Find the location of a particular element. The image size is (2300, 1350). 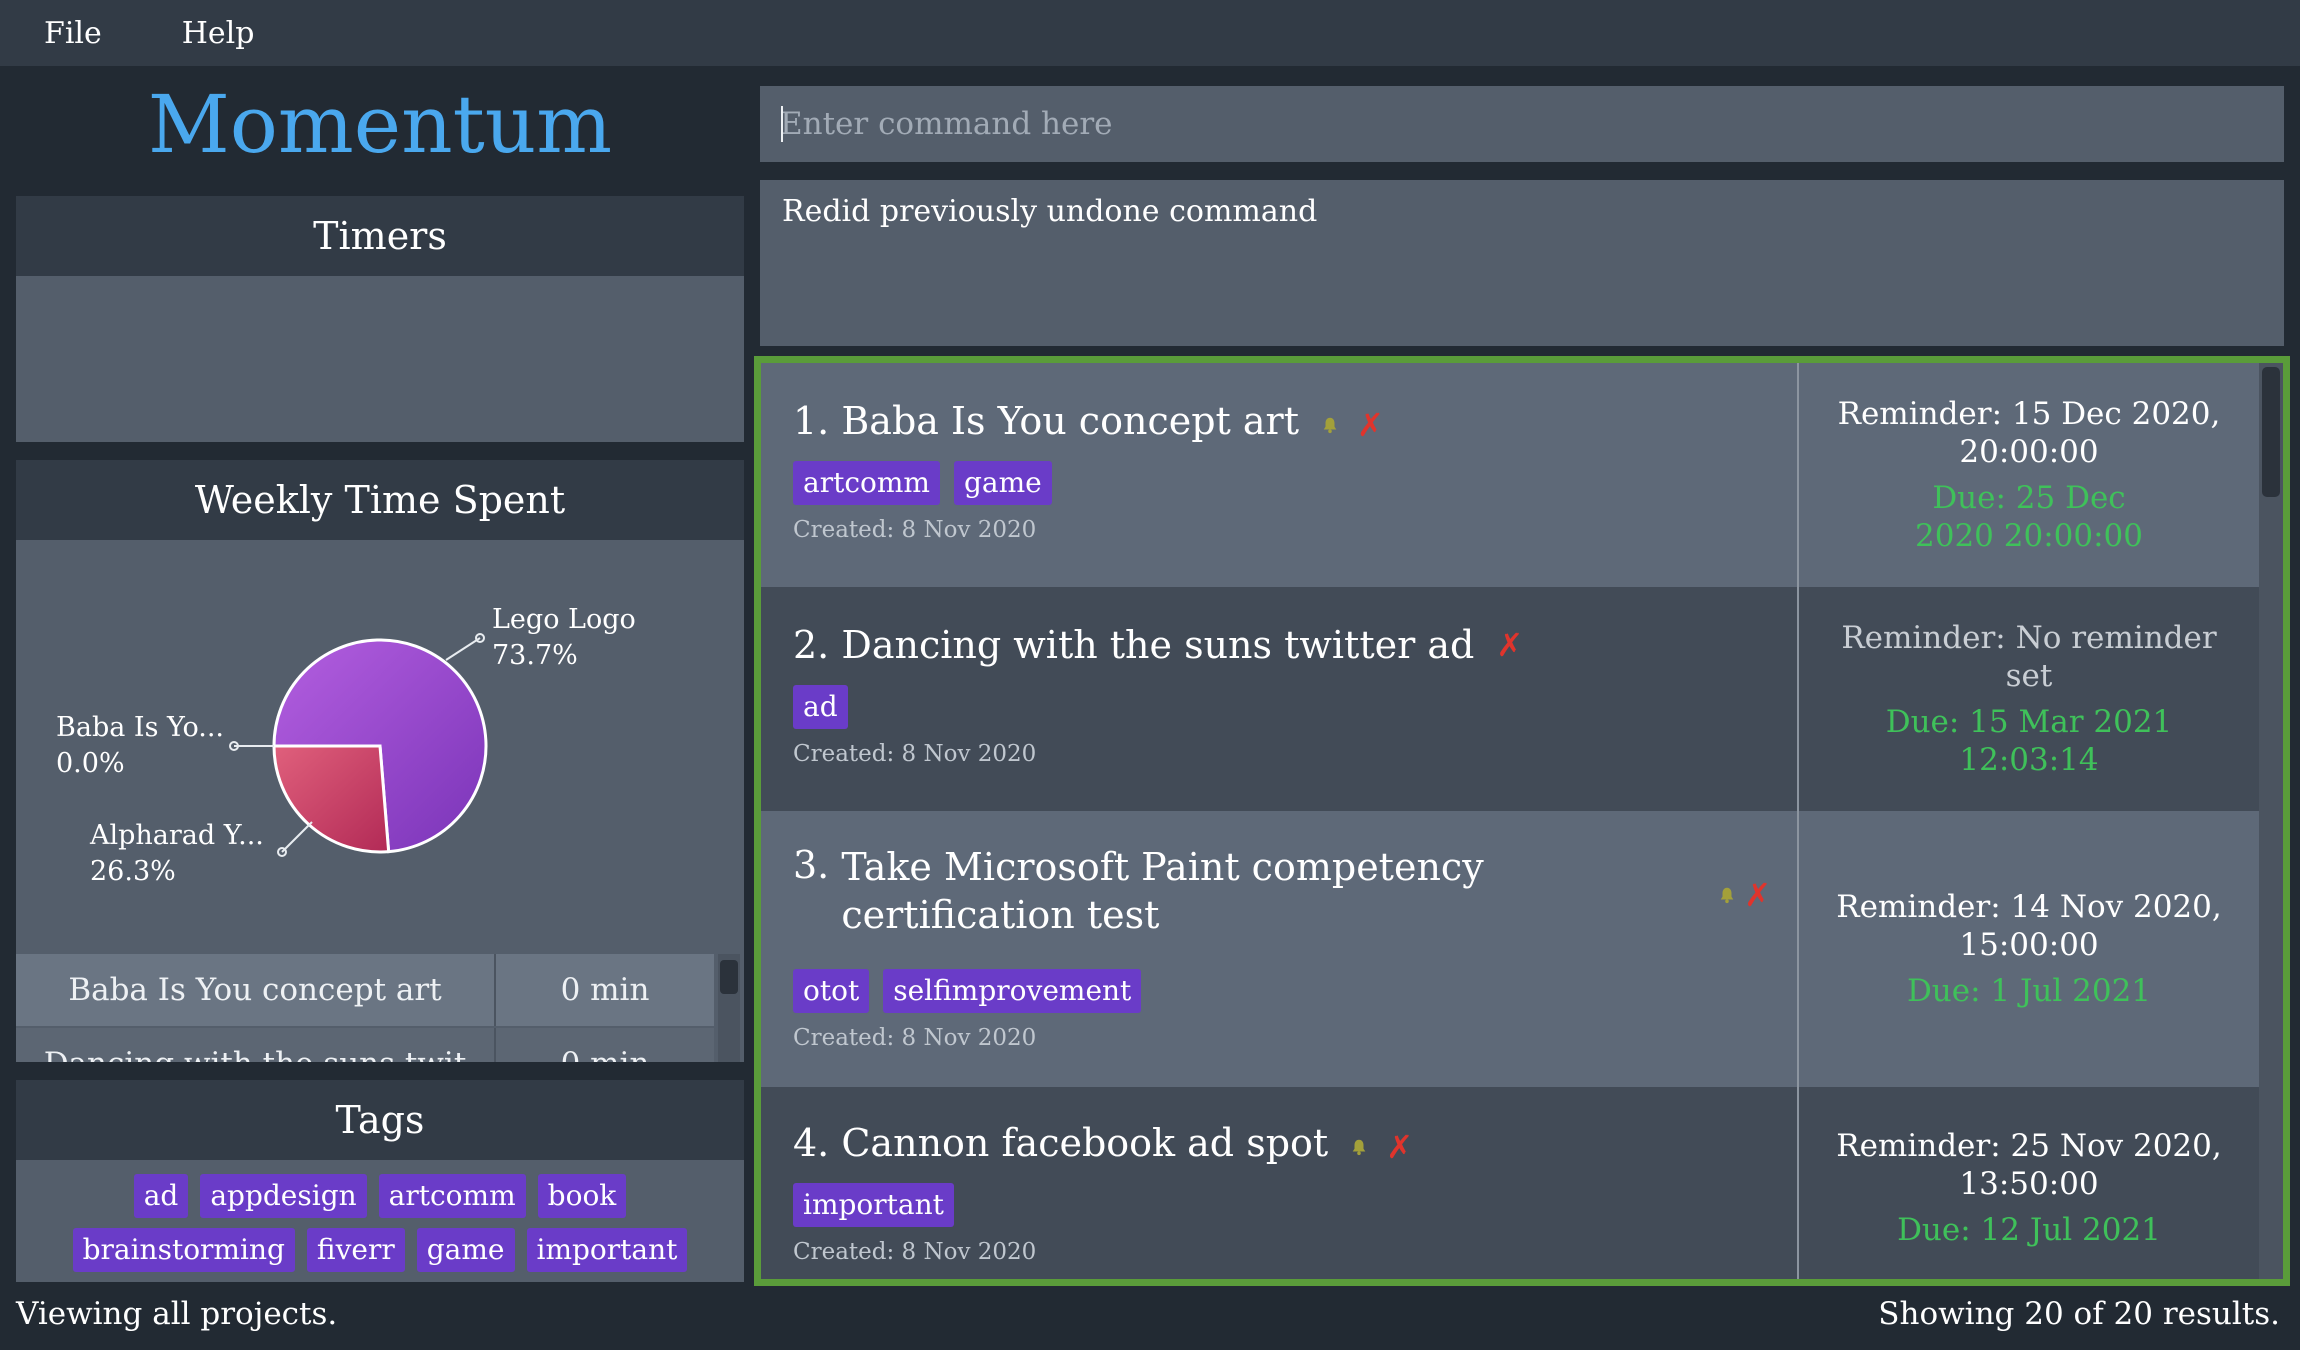

project-reminder: Reminder: 15 Dec 2020, 20:00:00 is located at coordinates (2029, 433).